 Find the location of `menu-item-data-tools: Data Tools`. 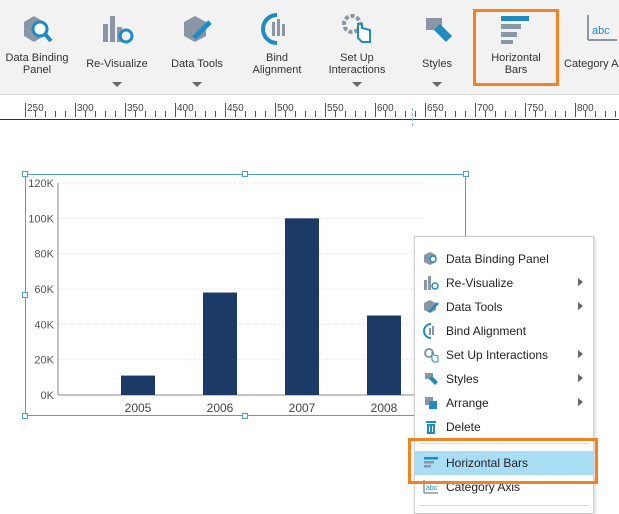

menu-item-data-tools: Data Tools is located at coordinates (504, 307).